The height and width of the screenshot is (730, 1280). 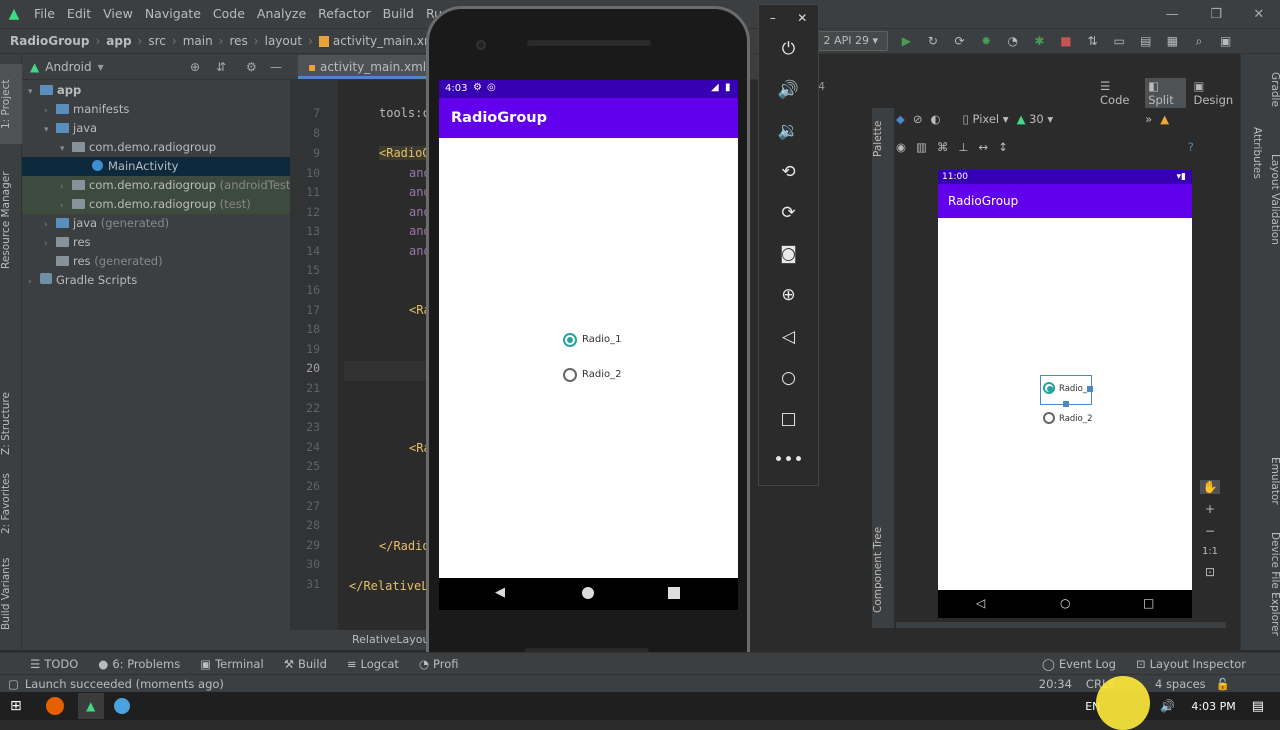 I want to click on tab-emulator: Emulator, so click(x=1269, y=481).